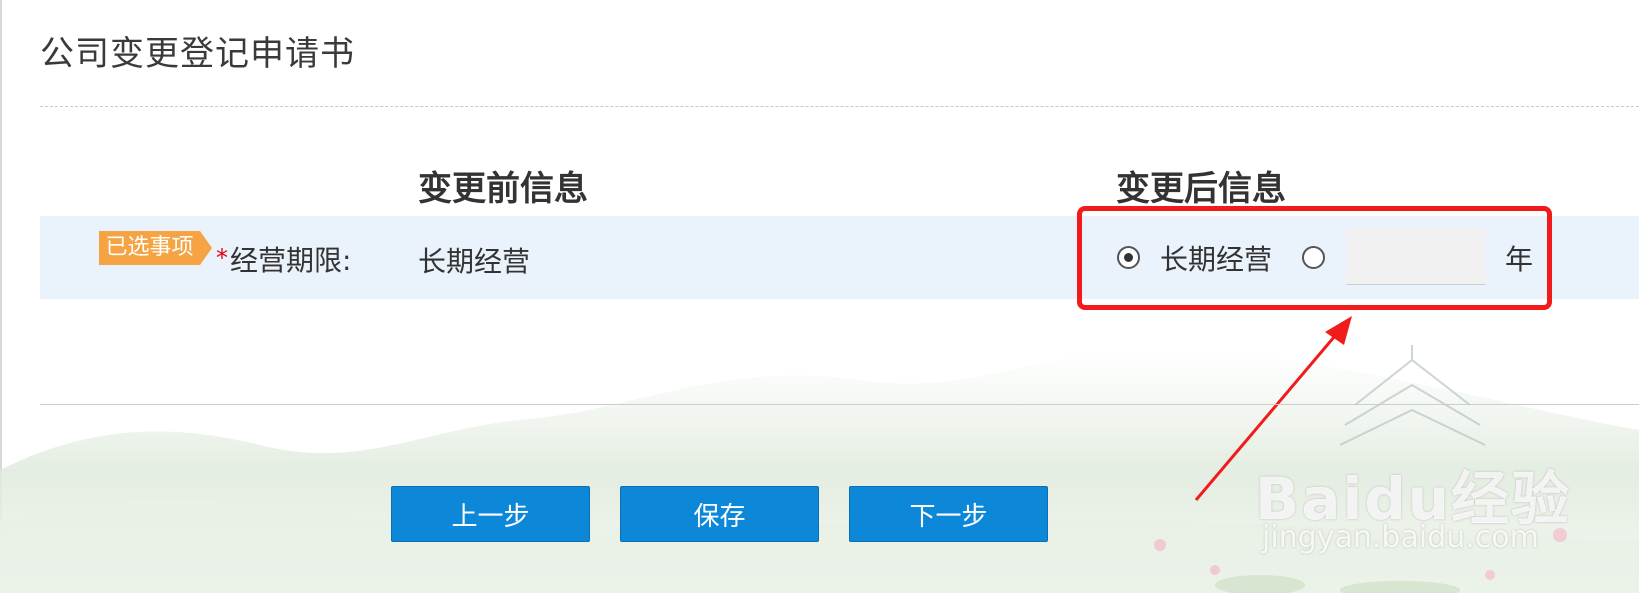 Image resolution: width=1639 pixels, height=593 pixels. I want to click on column-header-after: 变更后信息, so click(1201, 189).